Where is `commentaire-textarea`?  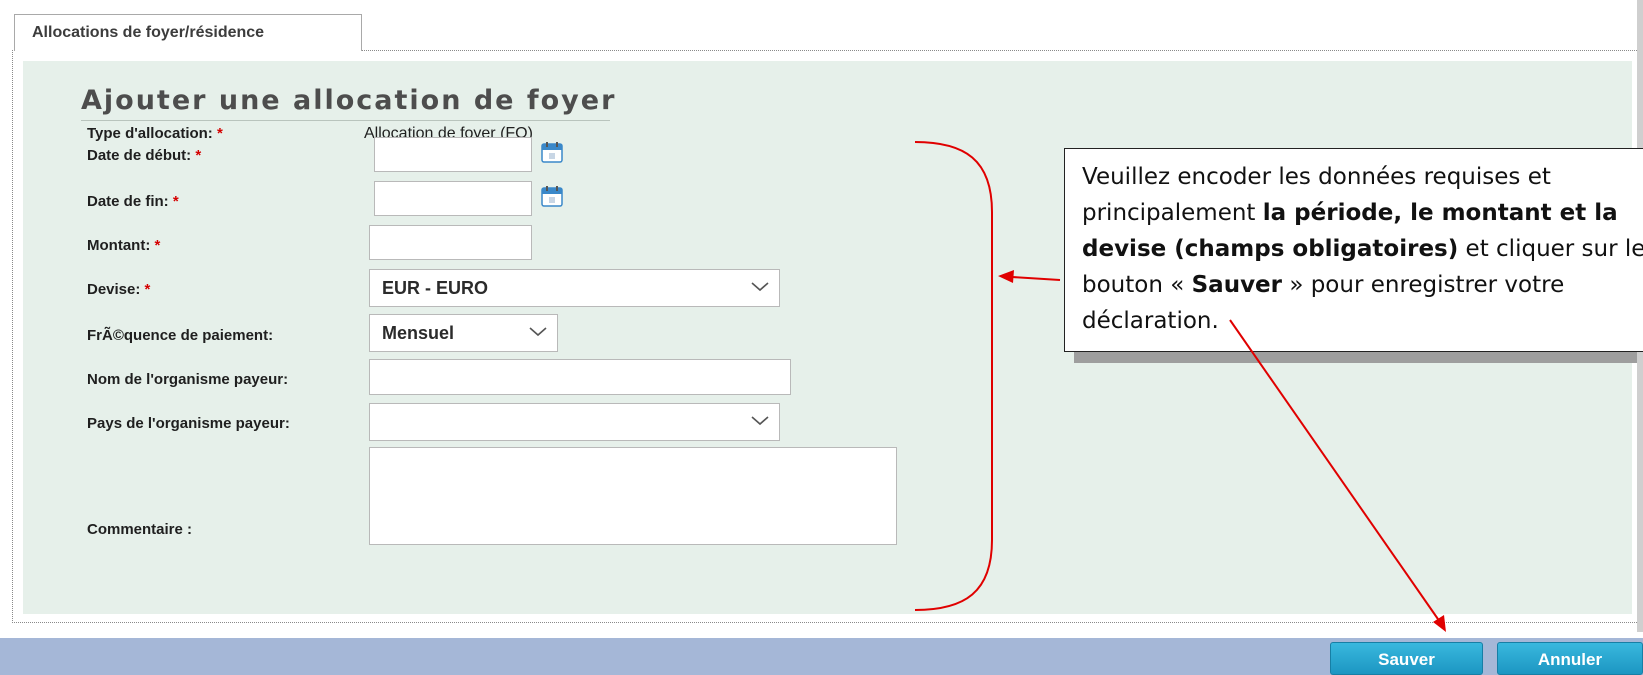 commentaire-textarea is located at coordinates (633, 496).